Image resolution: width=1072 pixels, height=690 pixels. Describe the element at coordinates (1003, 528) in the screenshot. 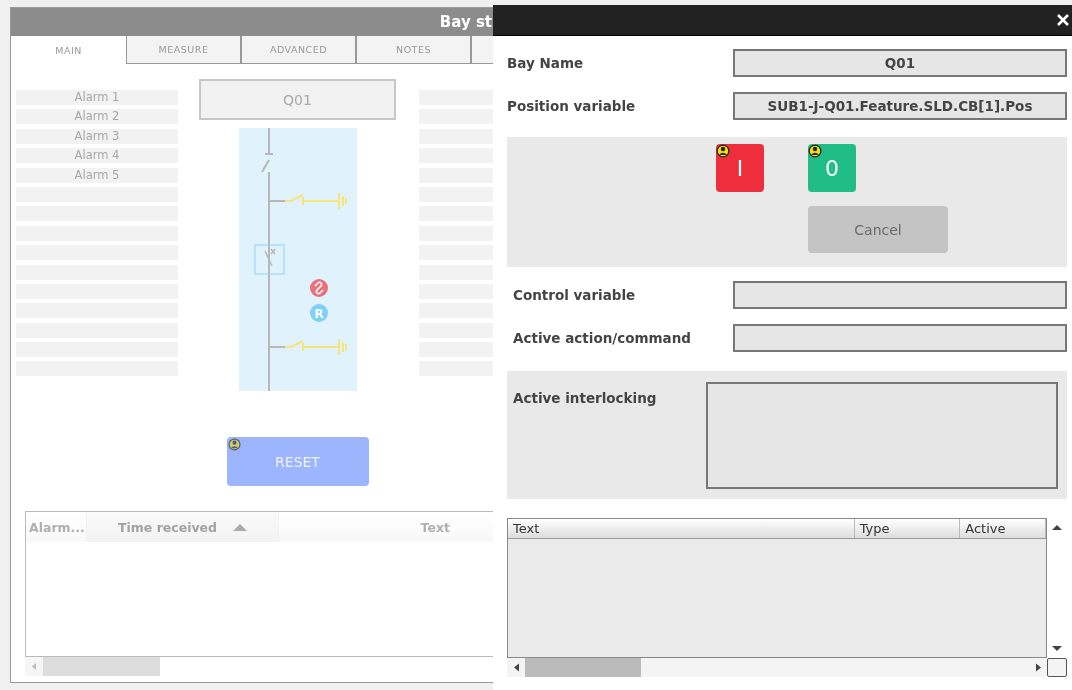

I see `column-header: Active` at that location.